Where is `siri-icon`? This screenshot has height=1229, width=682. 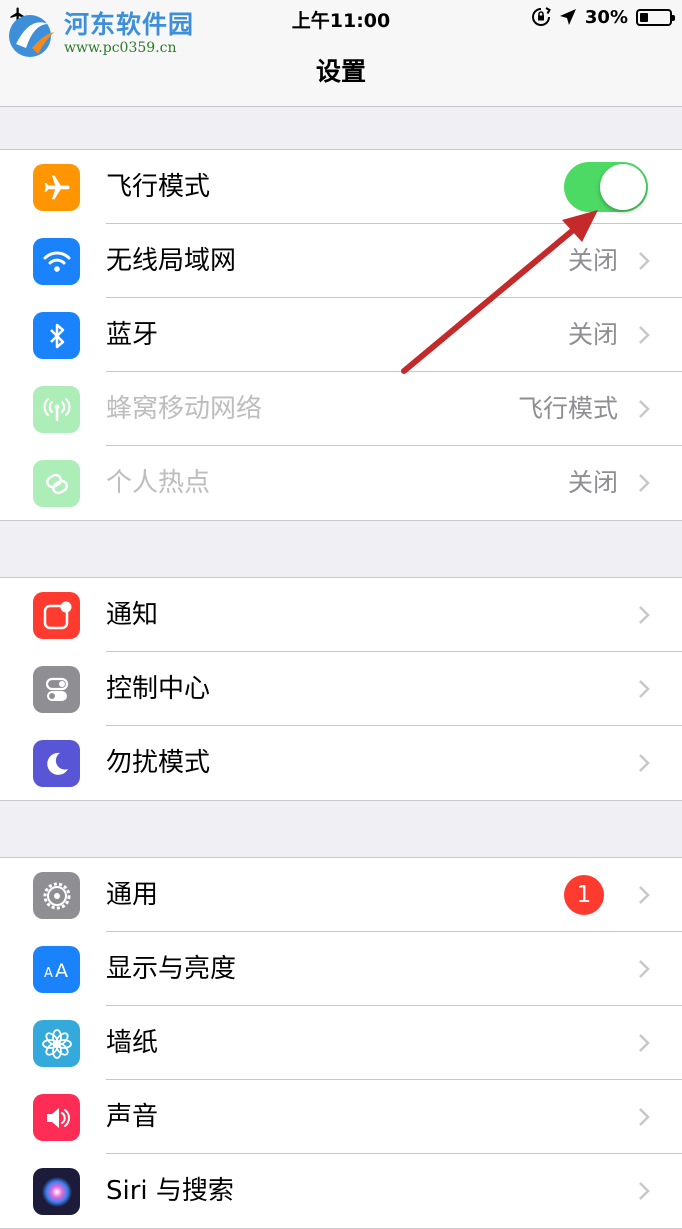 siri-icon is located at coordinates (56, 1191).